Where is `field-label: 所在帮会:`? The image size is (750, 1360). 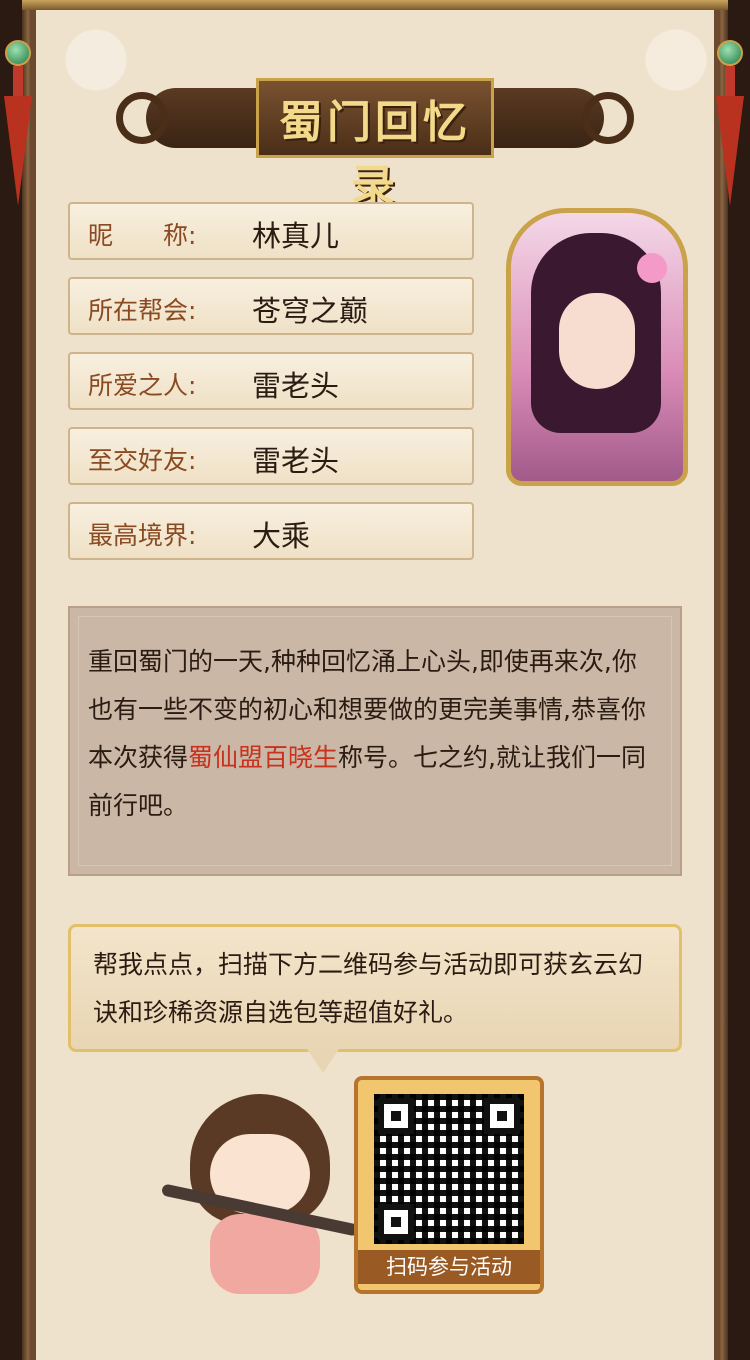 field-label: 所在帮会: is located at coordinates (142, 310).